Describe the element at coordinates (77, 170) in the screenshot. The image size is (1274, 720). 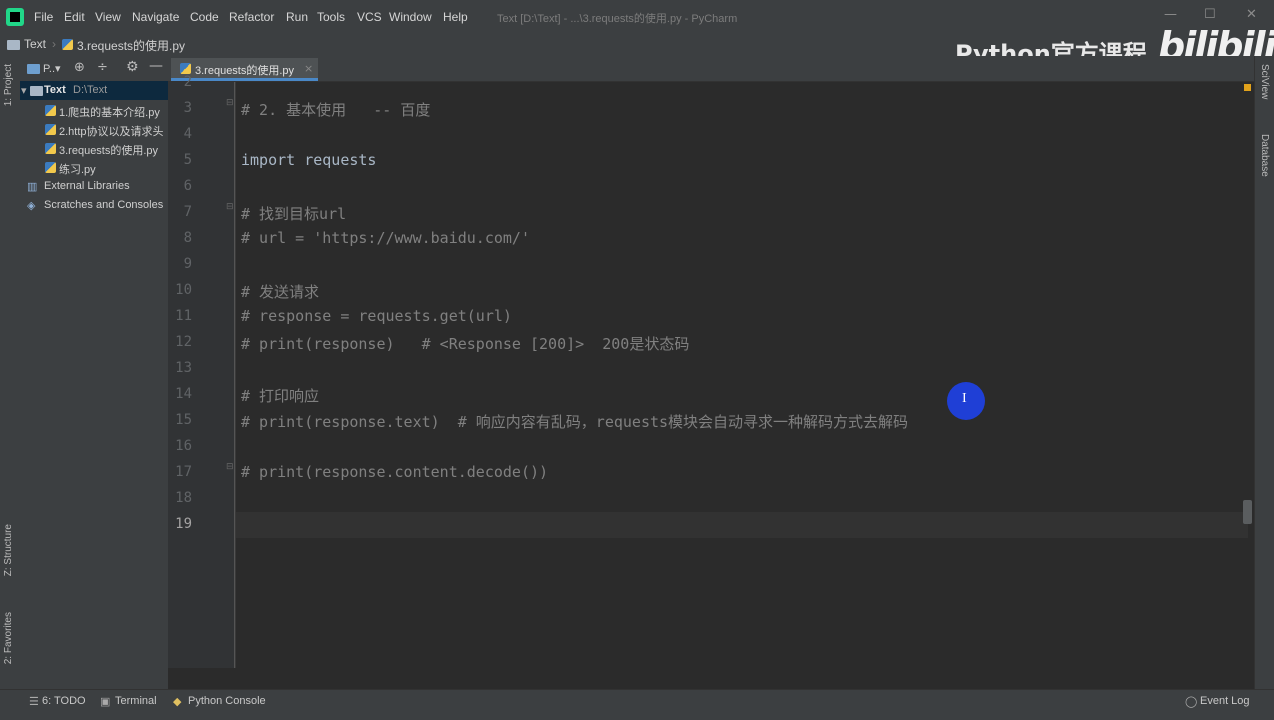
I see `tree-file-label: 练习.py` at that location.